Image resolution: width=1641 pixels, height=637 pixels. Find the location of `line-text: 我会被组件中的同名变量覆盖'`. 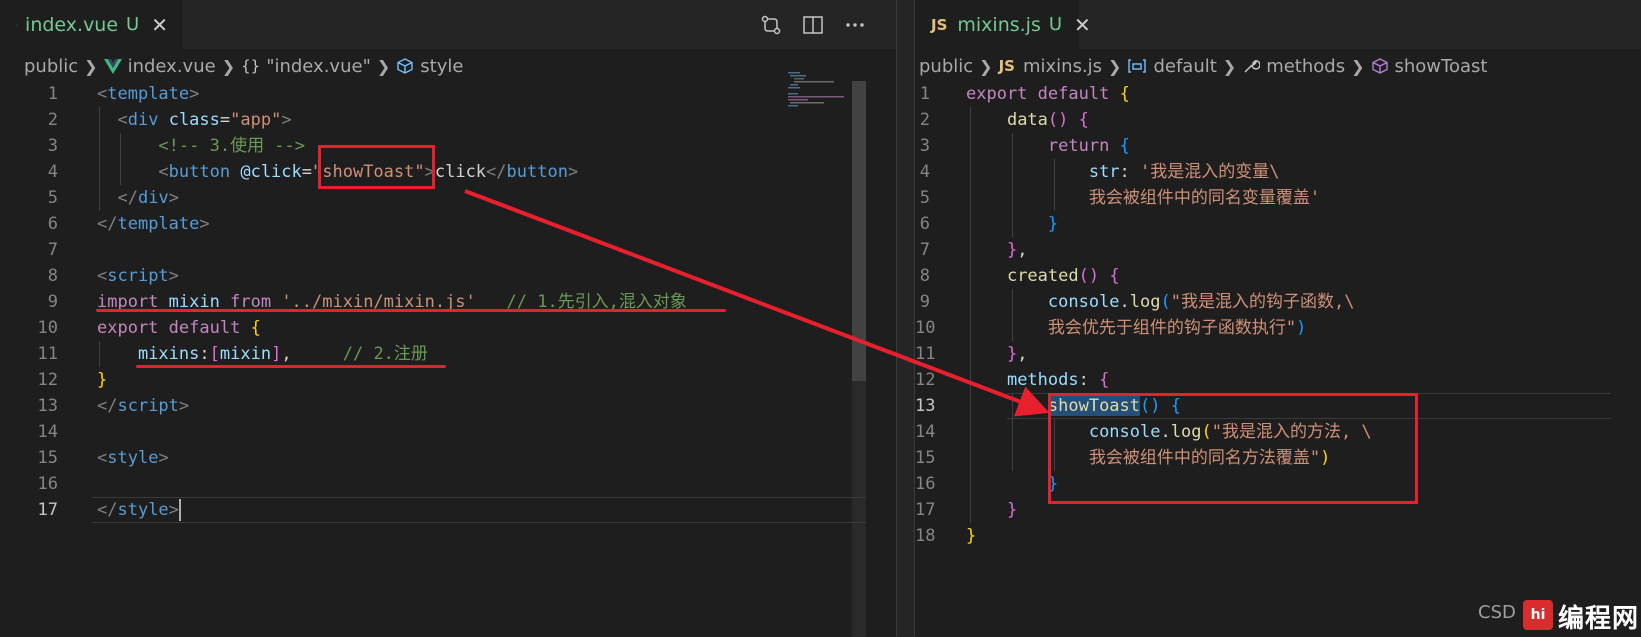

line-text: 我会被组件中的同名变量覆盖' is located at coordinates (1143, 198).